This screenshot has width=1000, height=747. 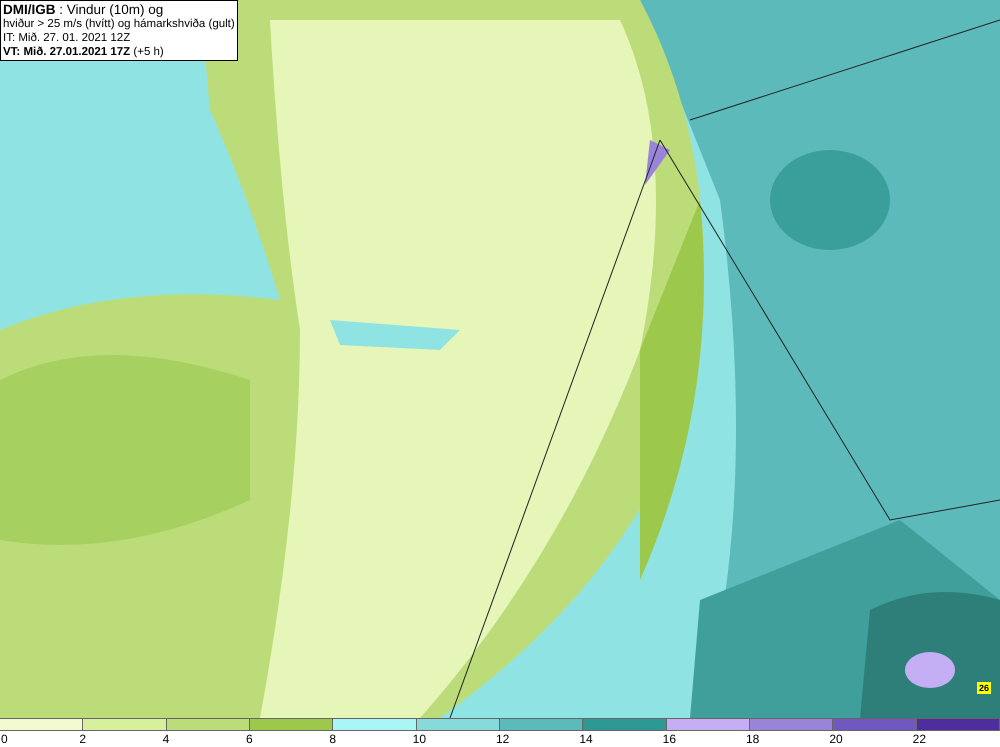 I want to click on legend-label: 14, so click(x=586, y=739).